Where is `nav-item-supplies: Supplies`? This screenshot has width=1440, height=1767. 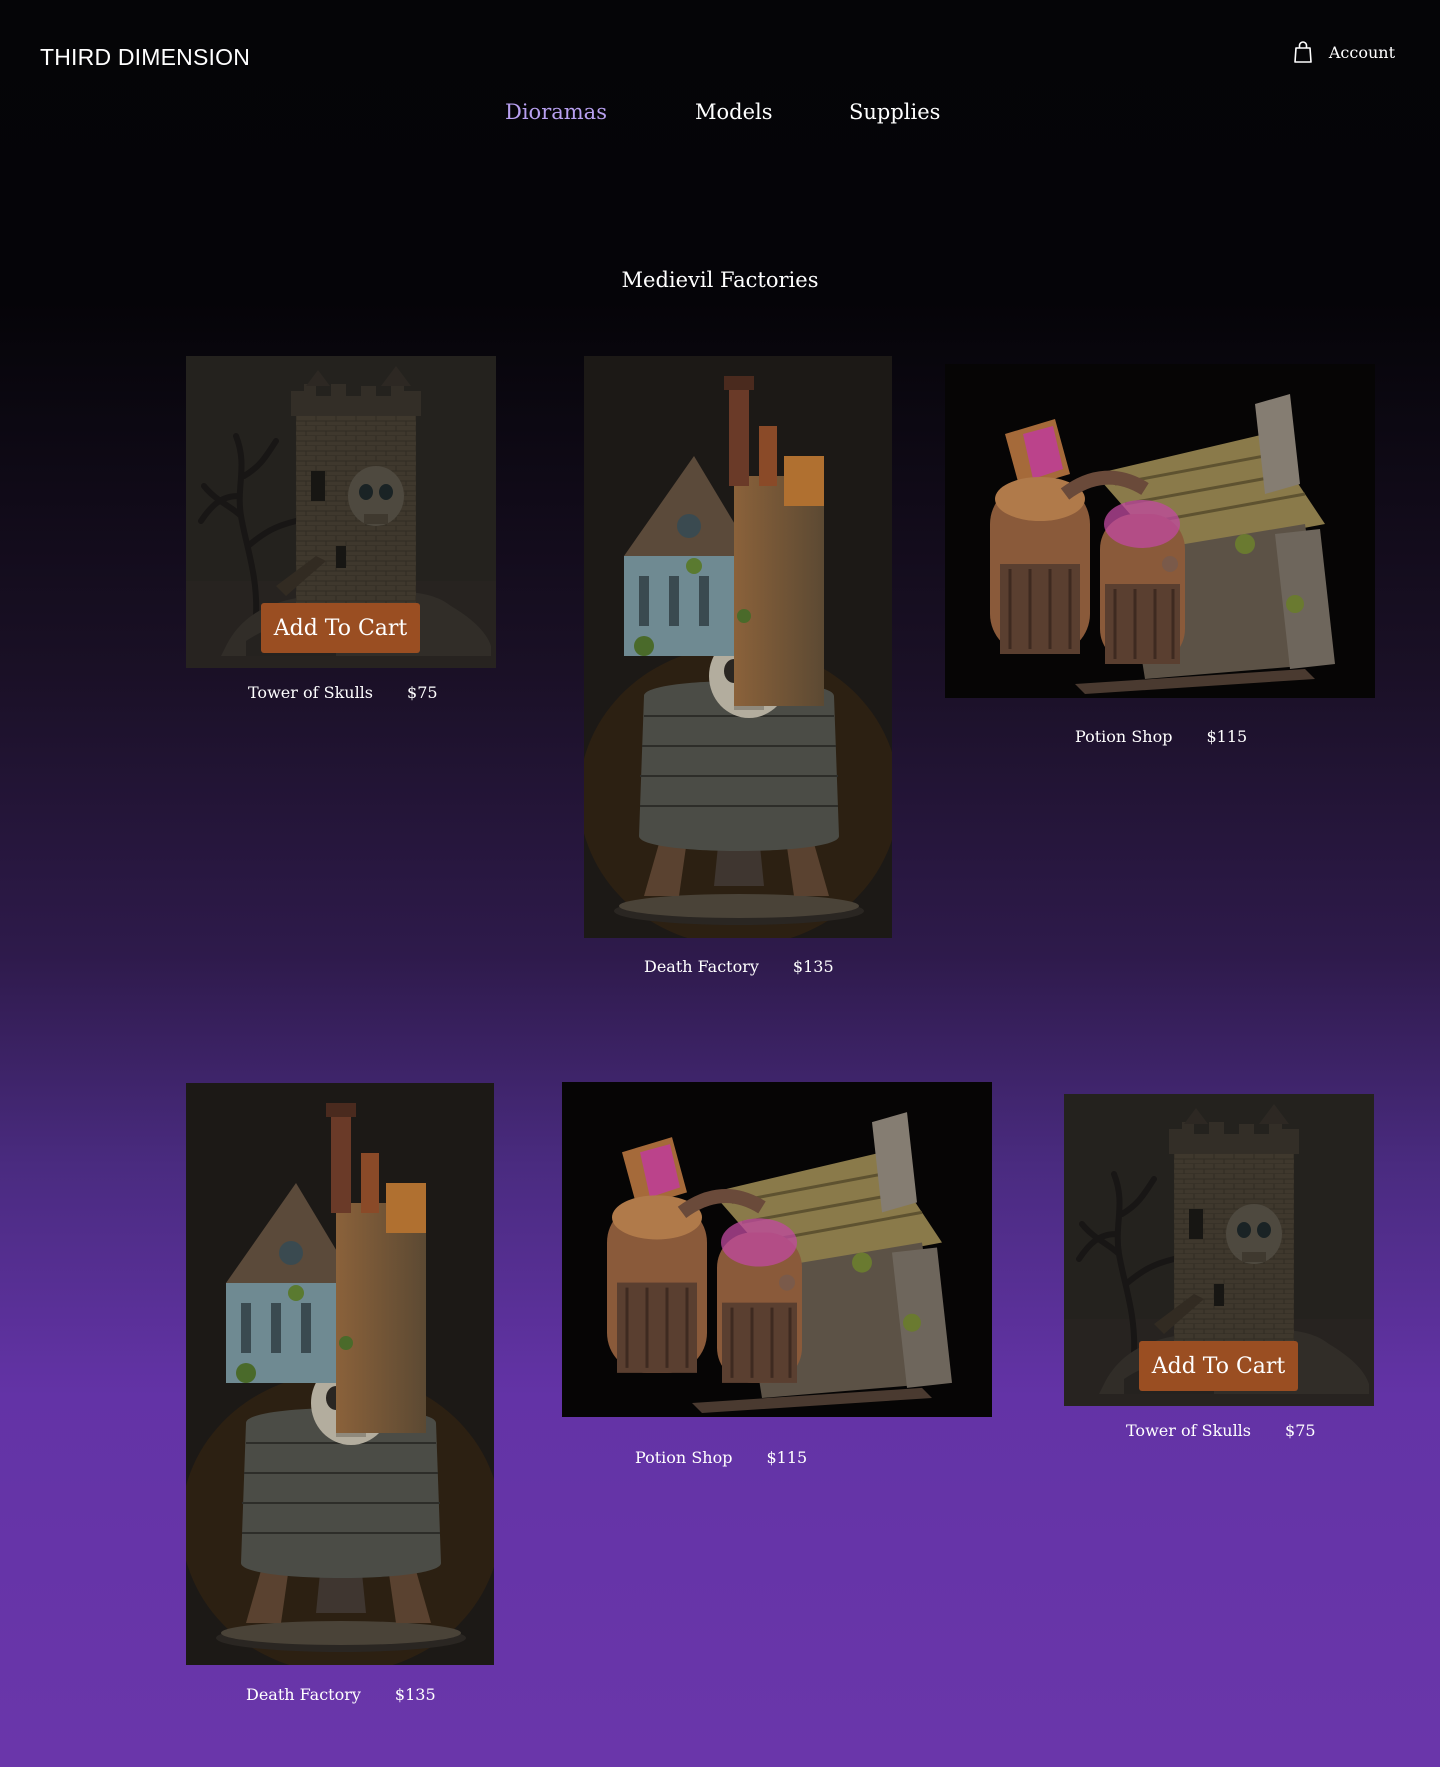 nav-item-supplies: Supplies is located at coordinates (894, 112).